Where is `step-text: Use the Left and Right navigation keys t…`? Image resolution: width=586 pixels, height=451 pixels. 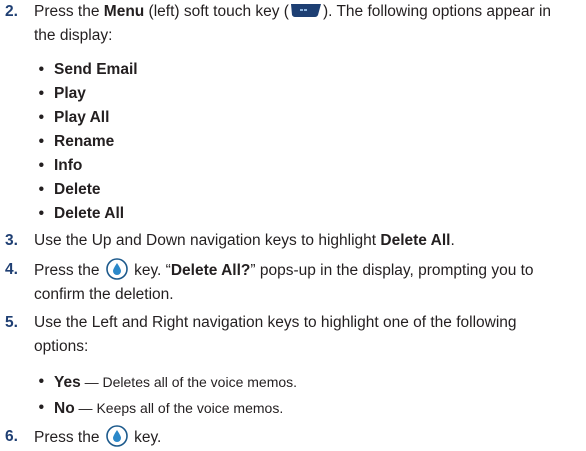 step-text: Use the Left and Right navigation keys t… is located at coordinates (310, 335).